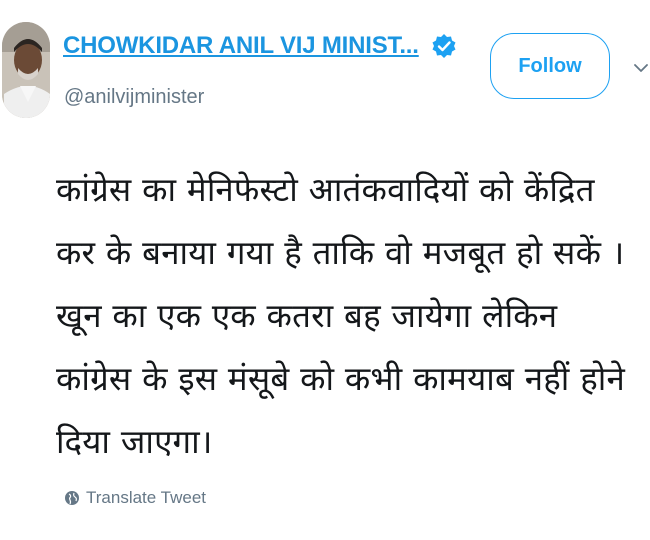 Image resolution: width=650 pixels, height=540 pixels. I want to click on handle: @anilvijminister, so click(134, 97).